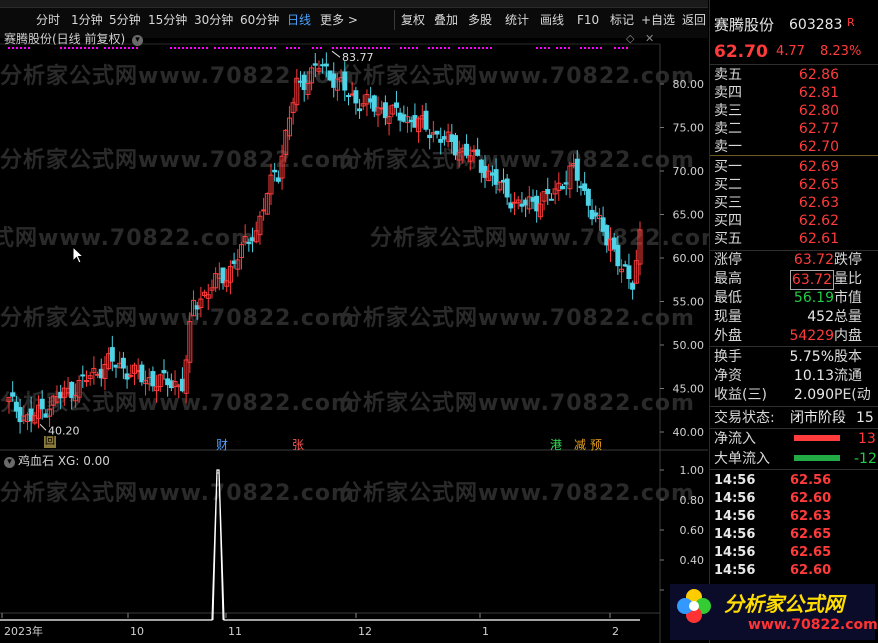 This screenshot has width=878, height=643. I want to click on divider, so click(794, 64).